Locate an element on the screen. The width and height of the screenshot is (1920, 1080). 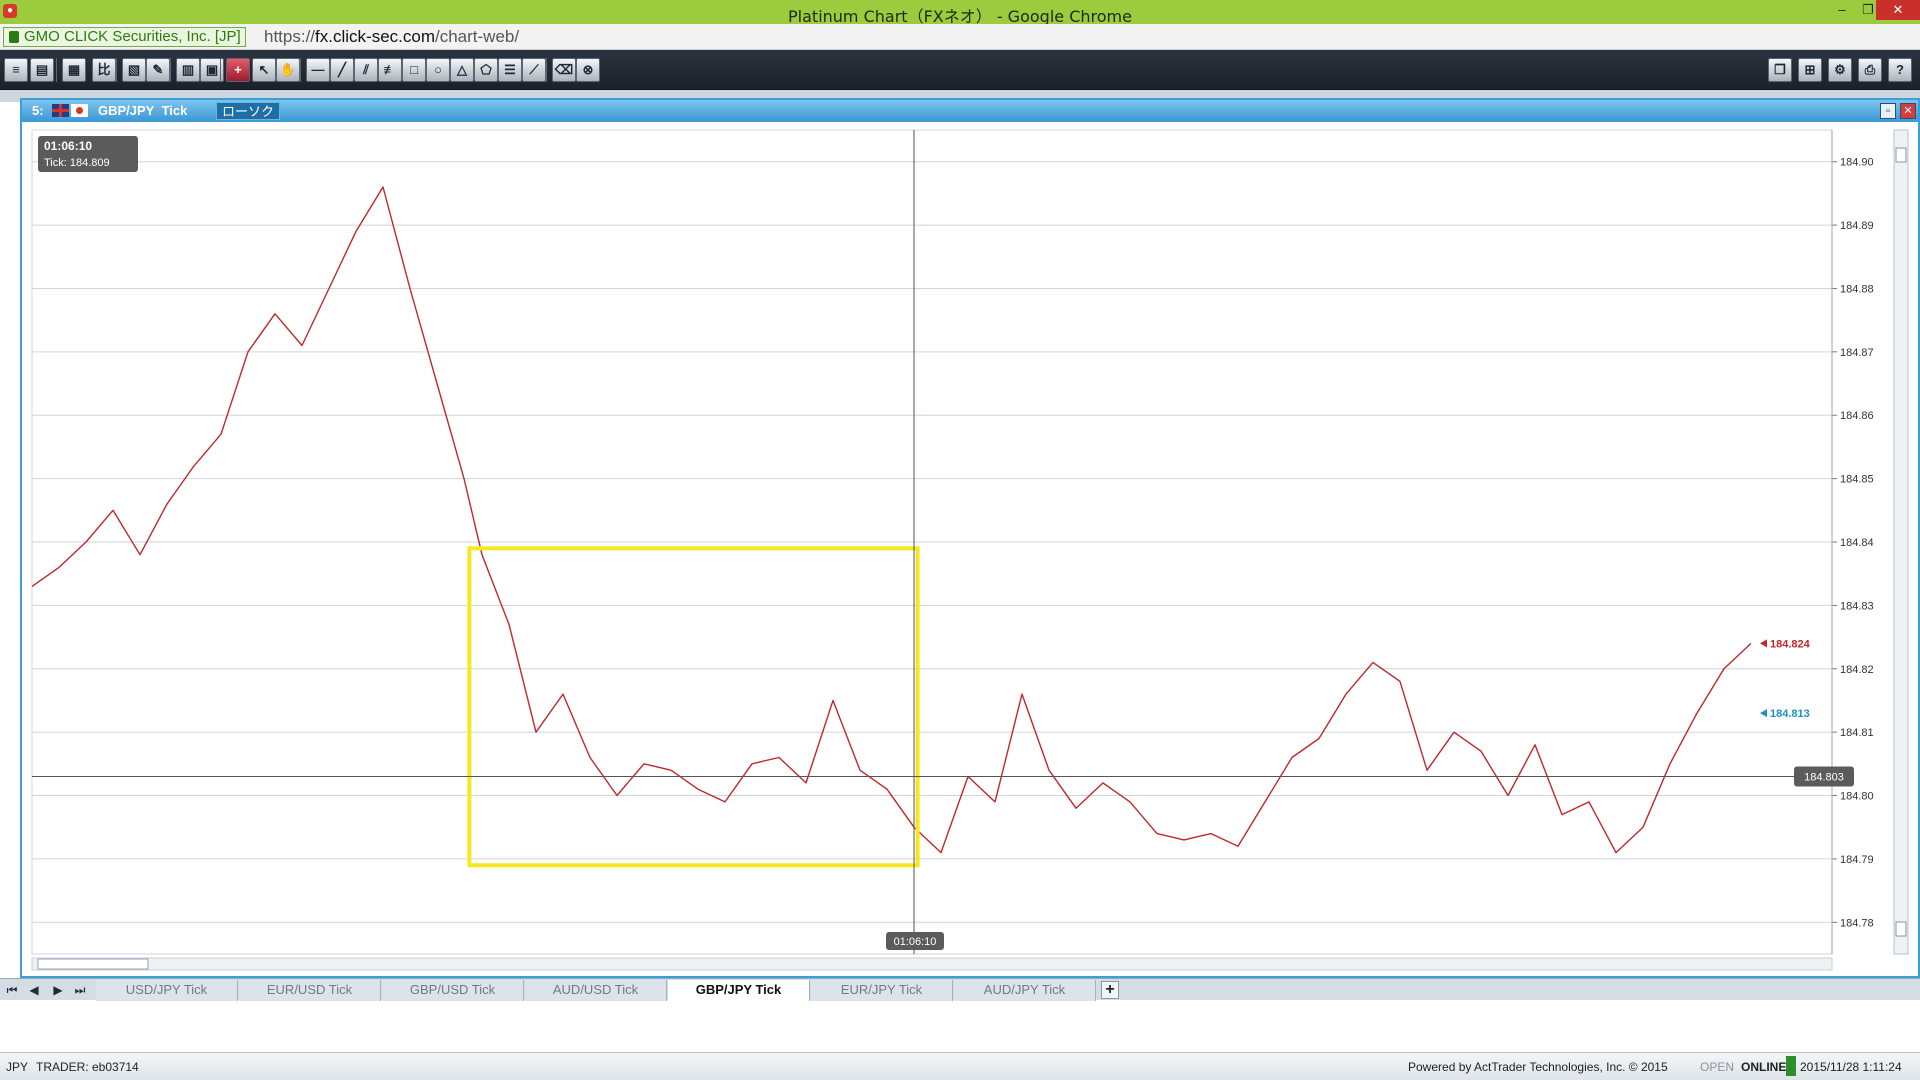
connection-status: ONLINE is located at coordinates (1764, 1067).